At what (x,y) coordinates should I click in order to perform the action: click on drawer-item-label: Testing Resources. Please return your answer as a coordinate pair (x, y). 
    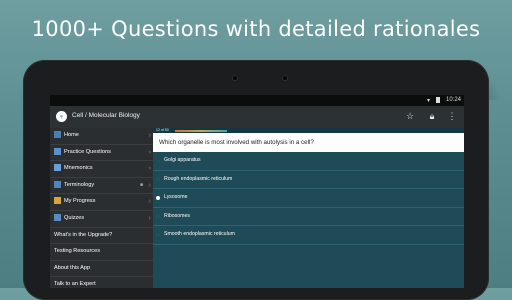
    Looking at the image, I should click on (77, 251).